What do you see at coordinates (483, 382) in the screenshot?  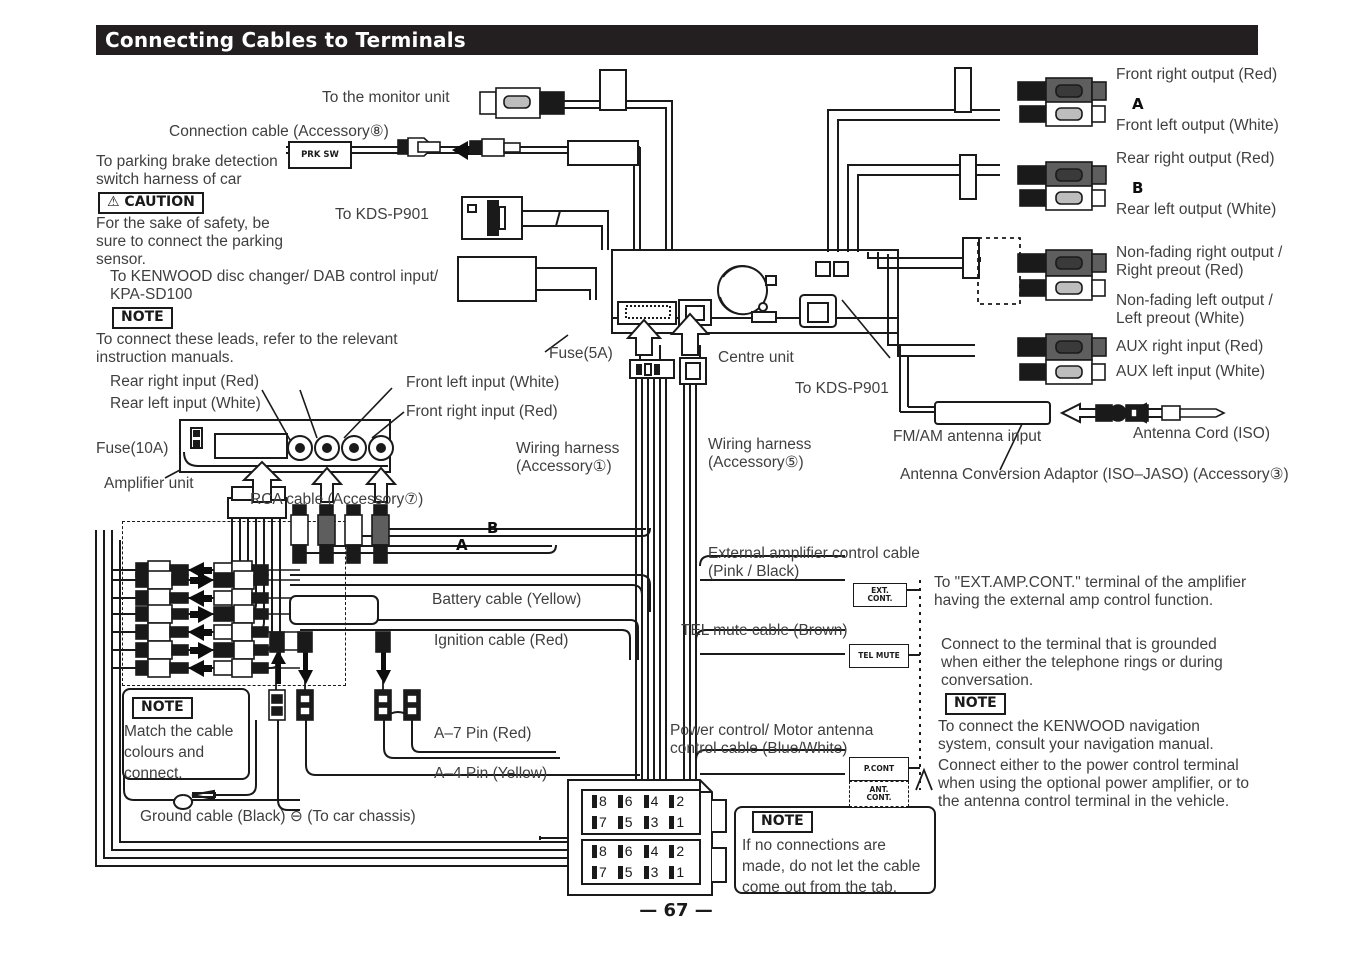 I see `label-front-left-input: Front left input (White)` at bounding box center [483, 382].